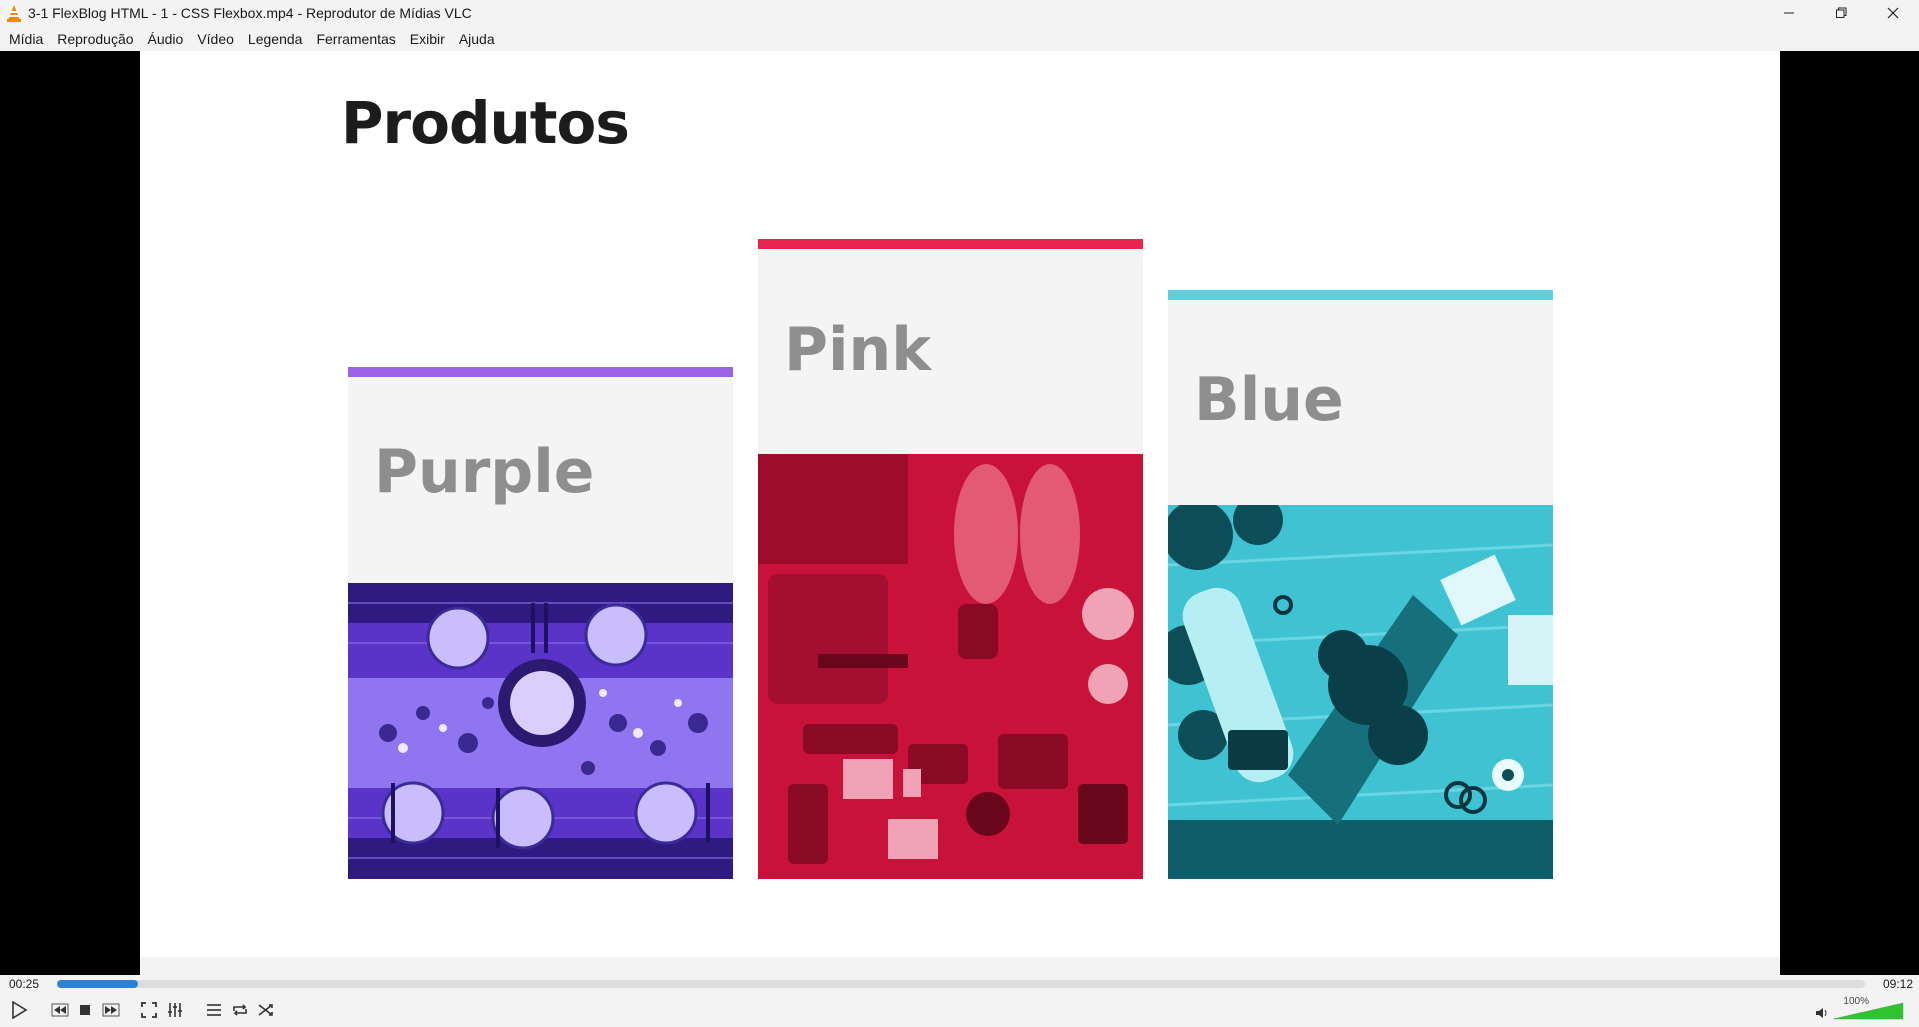 This screenshot has width=1919, height=1027. I want to click on menu-item-legenda: Legenda, so click(275, 39).